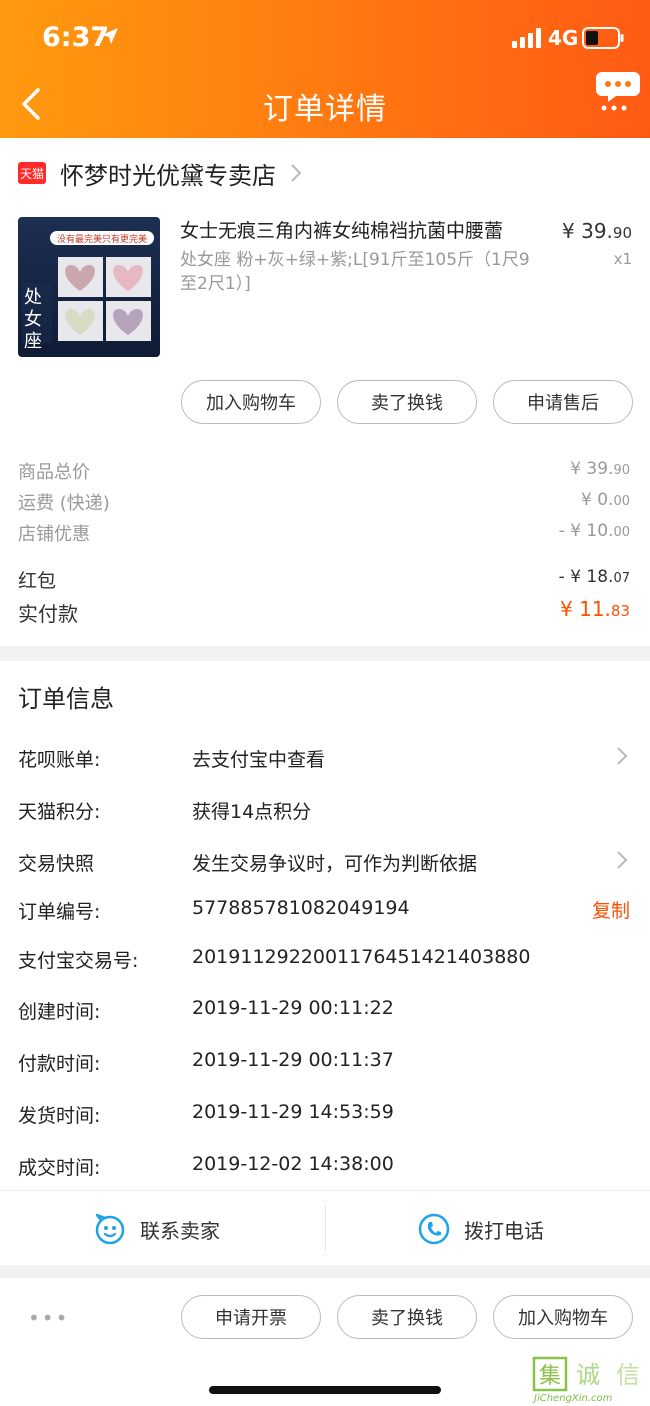 This screenshot has height=1406, width=650. Describe the element at coordinates (563, 402) in the screenshot. I see `after-sale-button: 申请售后` at that location.